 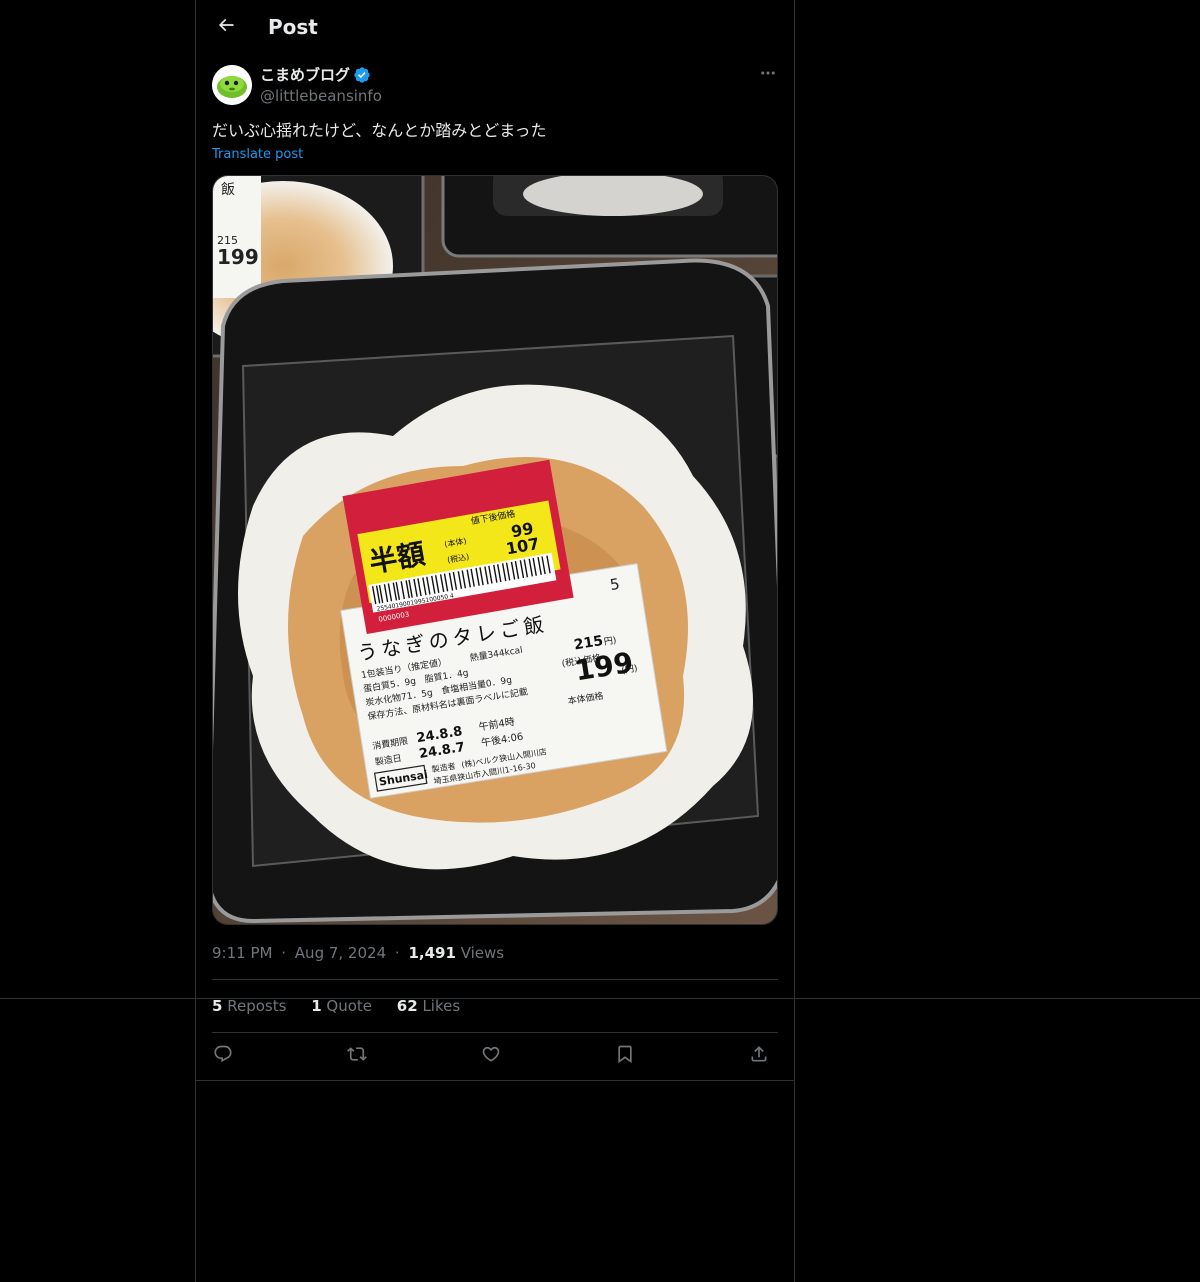 I want to click on share-icon, so click(x=759, y=1056).